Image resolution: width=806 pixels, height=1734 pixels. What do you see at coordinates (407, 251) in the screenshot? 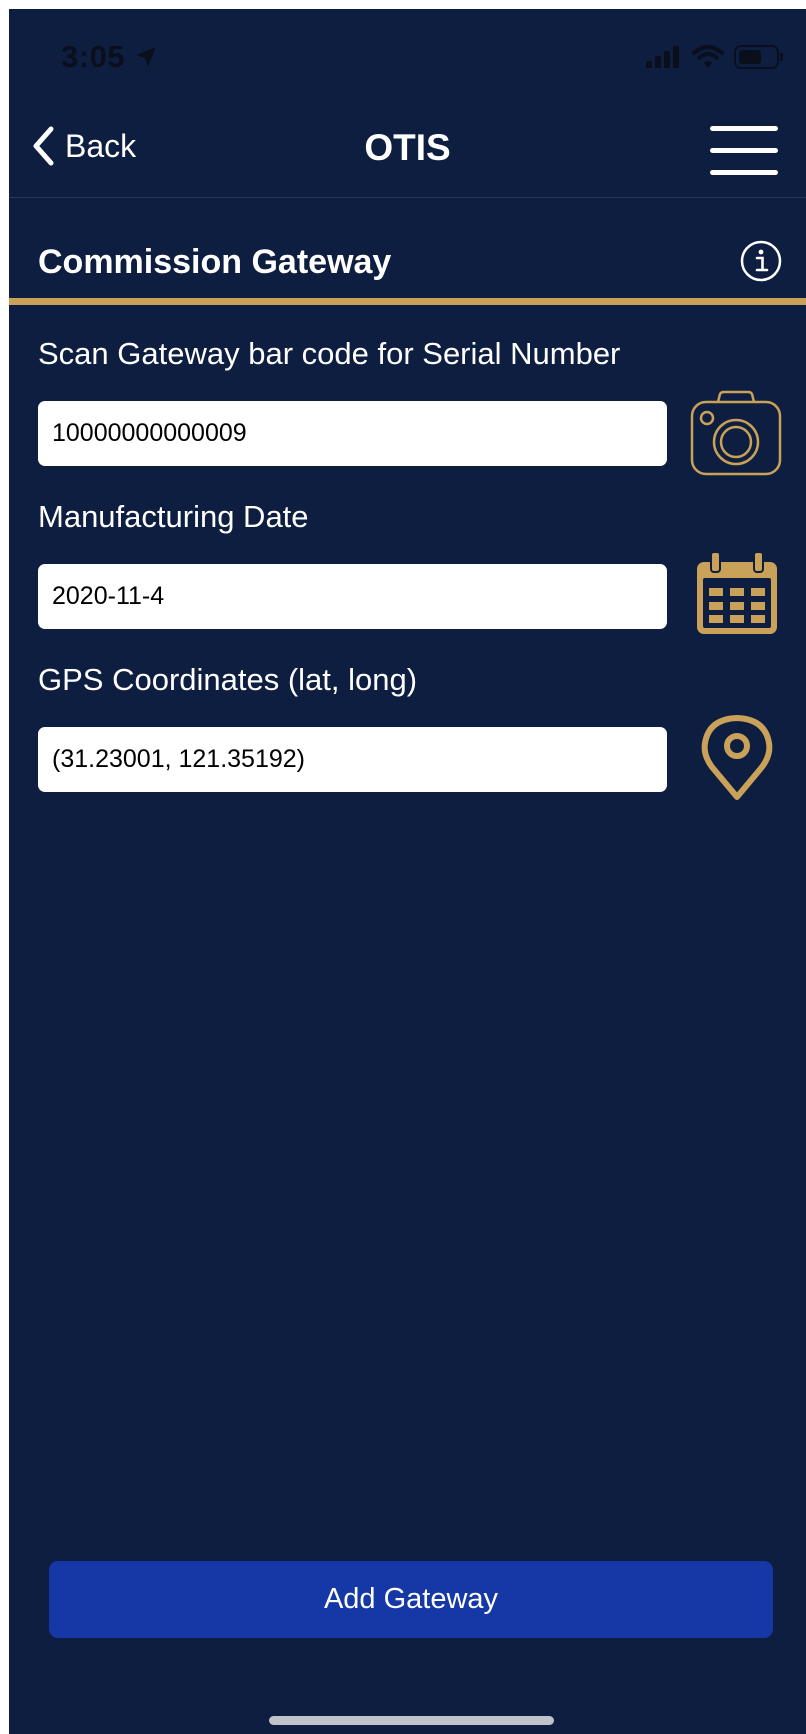
I see `section-header: Commission Gateway` at bounding box center [407, 251].